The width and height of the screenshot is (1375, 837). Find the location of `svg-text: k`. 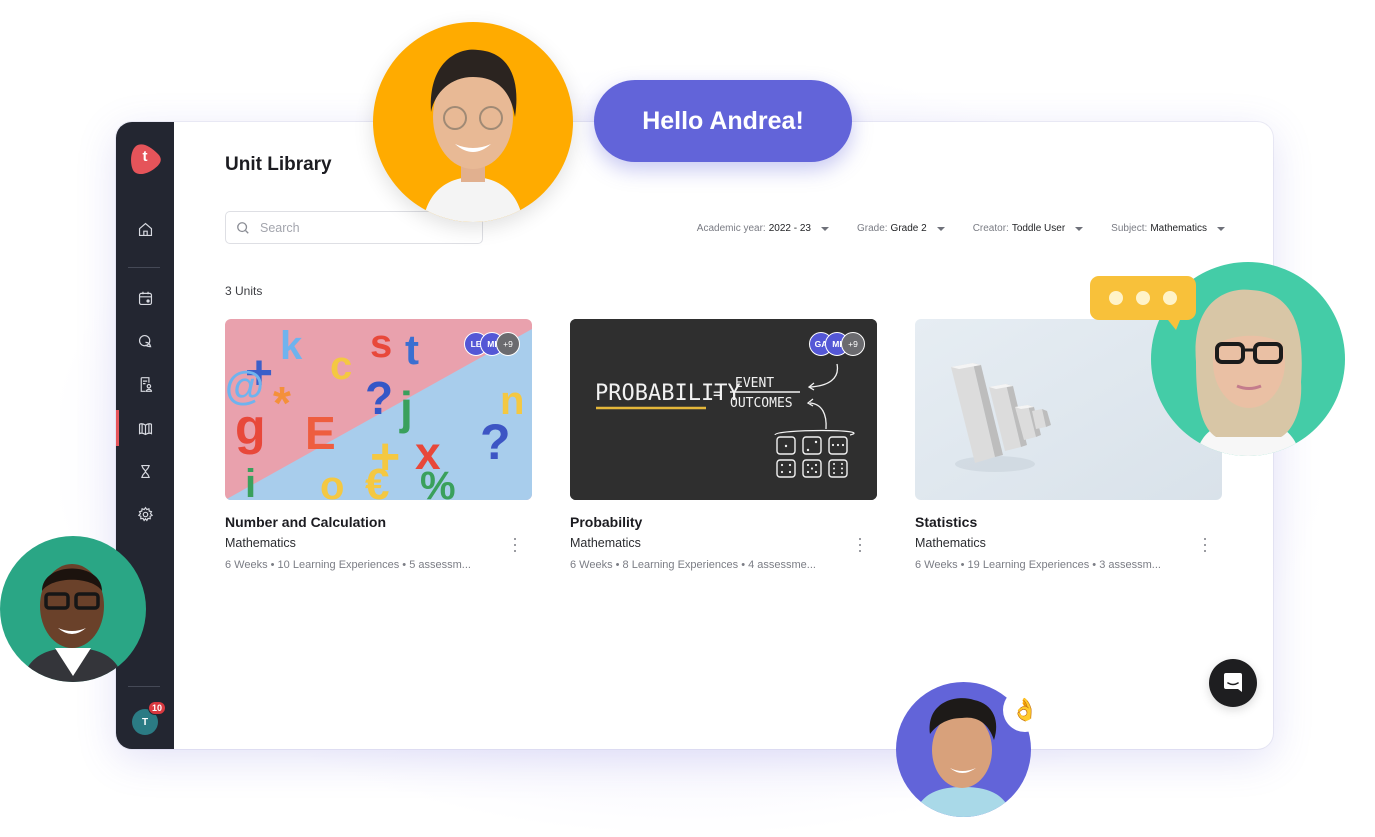

svg-text: k is located at coordinates (291, 346).